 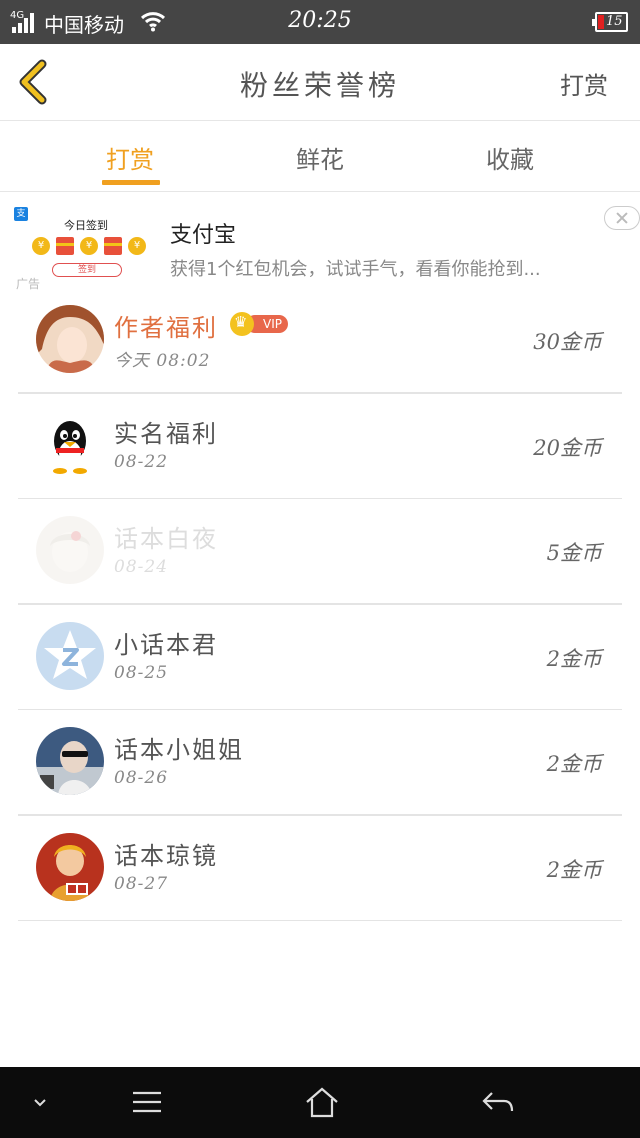 I want to click on fan-name: 实名福利, so click(x=166, y=433).